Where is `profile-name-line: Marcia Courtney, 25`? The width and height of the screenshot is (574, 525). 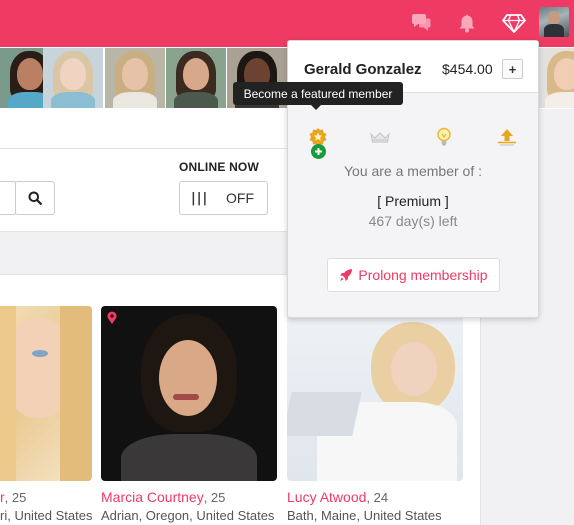
profile-name-line: Marcia Courtney, 25 is located at coordinates (163, 497).